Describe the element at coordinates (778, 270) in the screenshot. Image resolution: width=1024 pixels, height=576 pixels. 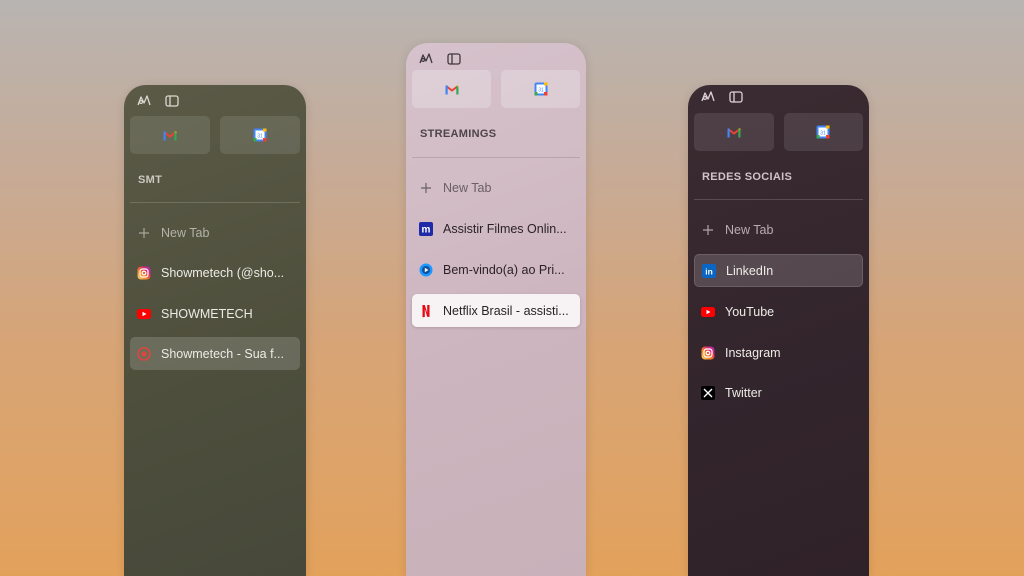
I see `tab-linkedin: in LinkedIn` at that location.